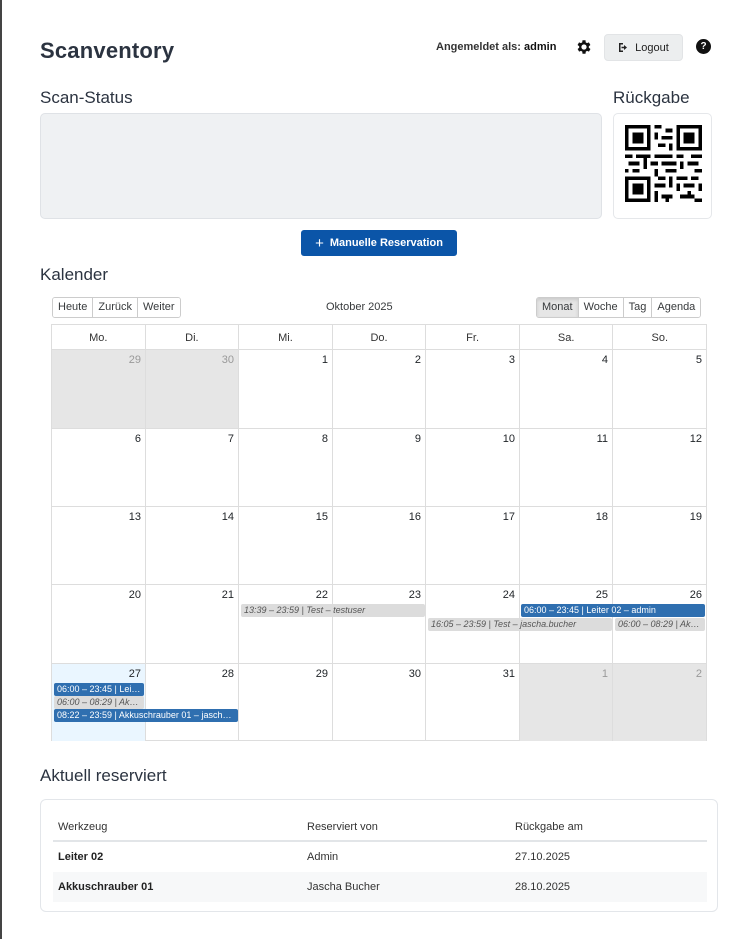 The height and width of the screenshot is (939, 755). What do you see at coordinates (193, 337) in the screenshot?
I see `weekday-label: Di.` at bounding box center [193, 337].